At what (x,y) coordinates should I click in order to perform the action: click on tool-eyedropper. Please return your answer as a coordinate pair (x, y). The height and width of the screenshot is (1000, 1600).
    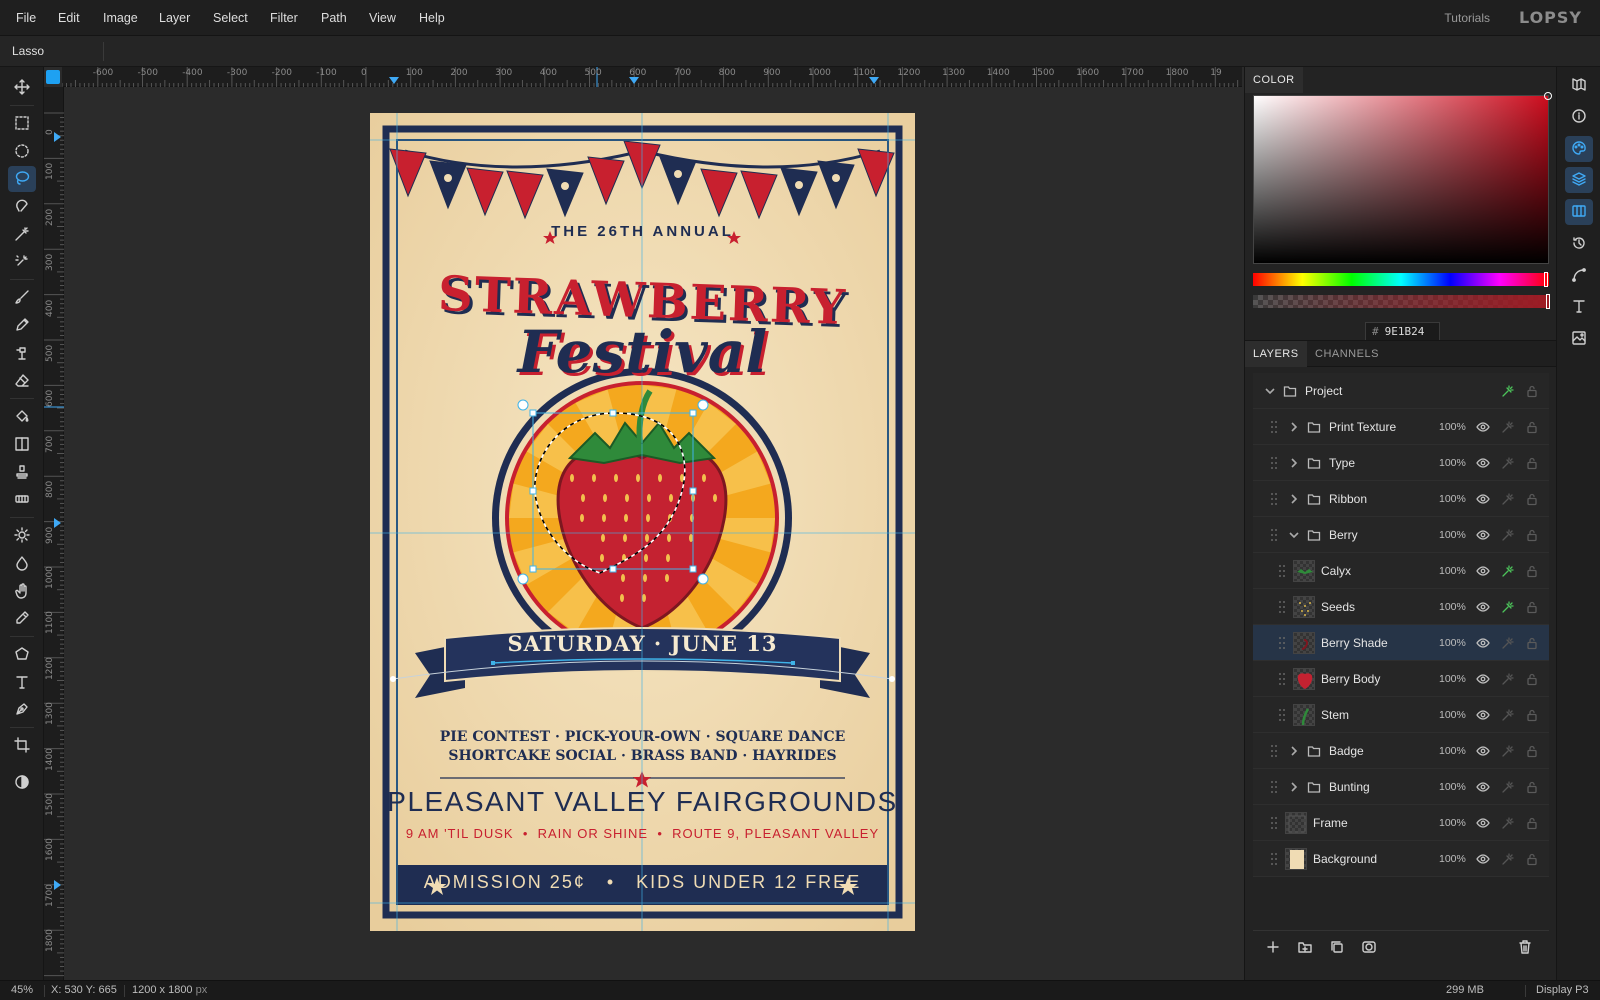
    Looking at the image, I should click on (22, 619).